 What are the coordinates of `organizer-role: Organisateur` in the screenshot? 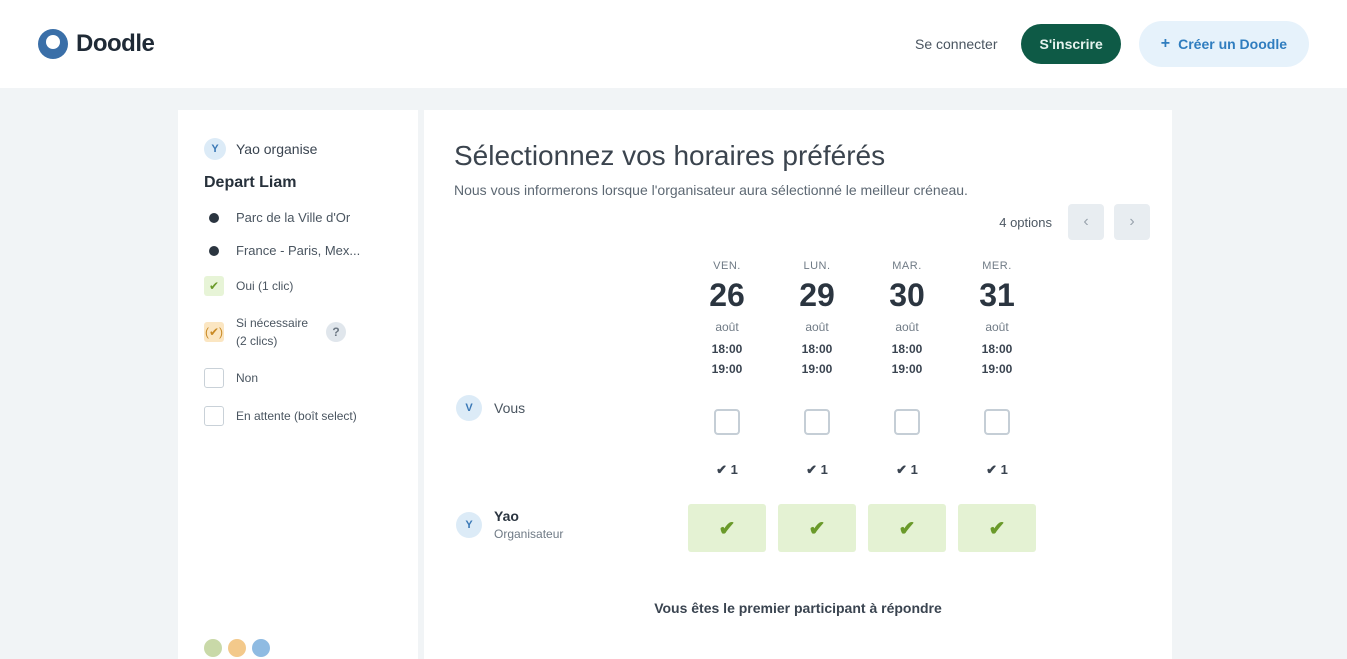 It's located at (529, 534).